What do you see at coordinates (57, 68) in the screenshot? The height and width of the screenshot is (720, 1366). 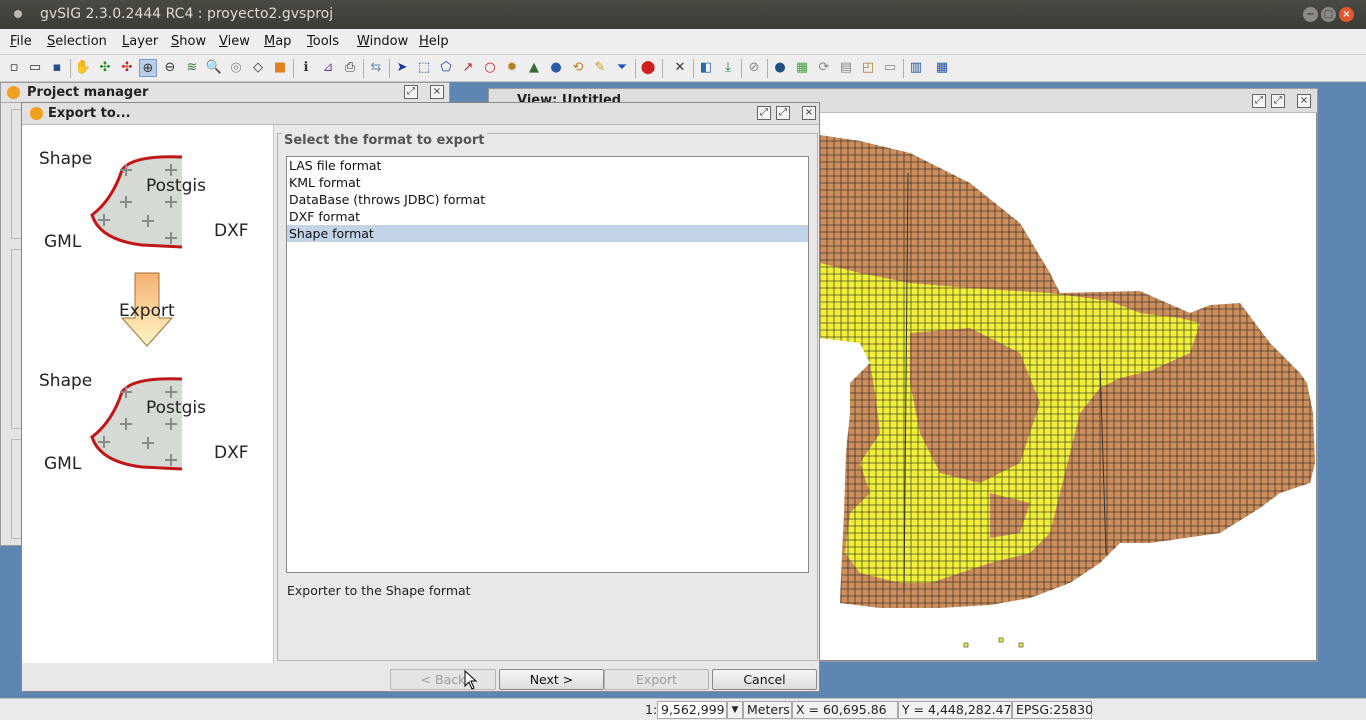 I see `save-icon: ▪` at bounding box center [57, 68].